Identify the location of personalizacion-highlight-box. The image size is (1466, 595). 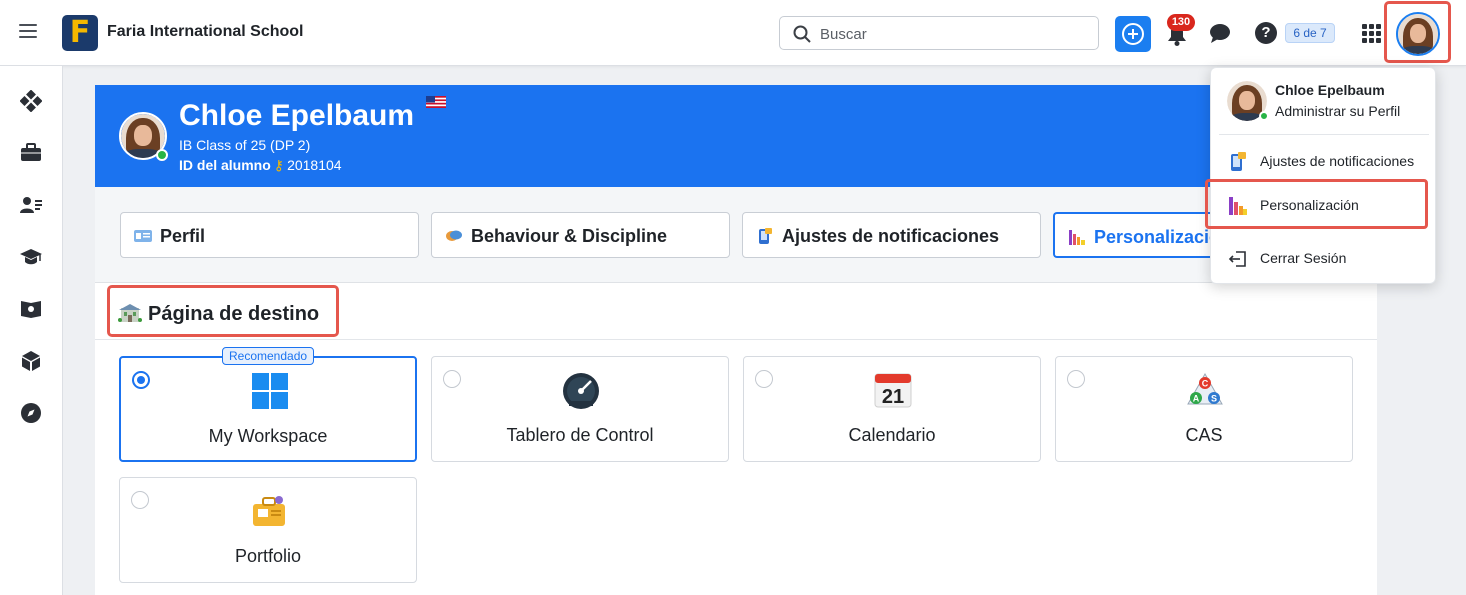
(1316, 204).